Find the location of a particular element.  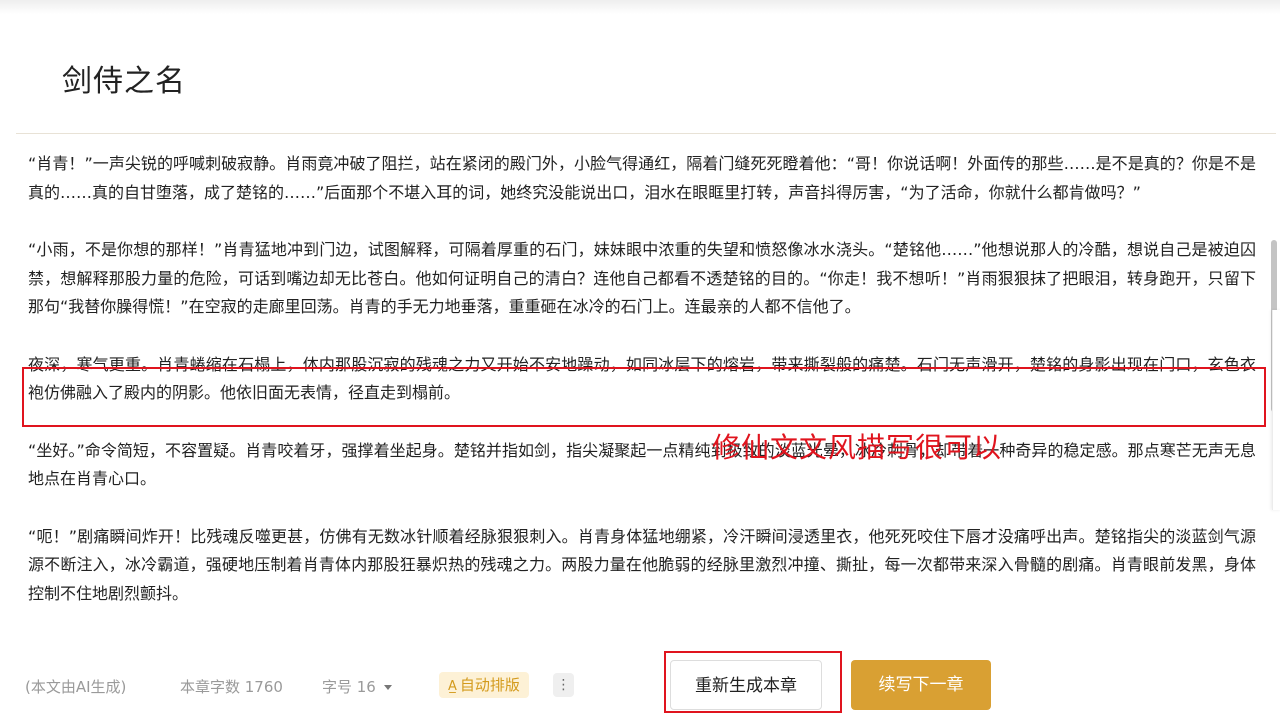

side-panel-tab is located at coordinates (1276, 410).